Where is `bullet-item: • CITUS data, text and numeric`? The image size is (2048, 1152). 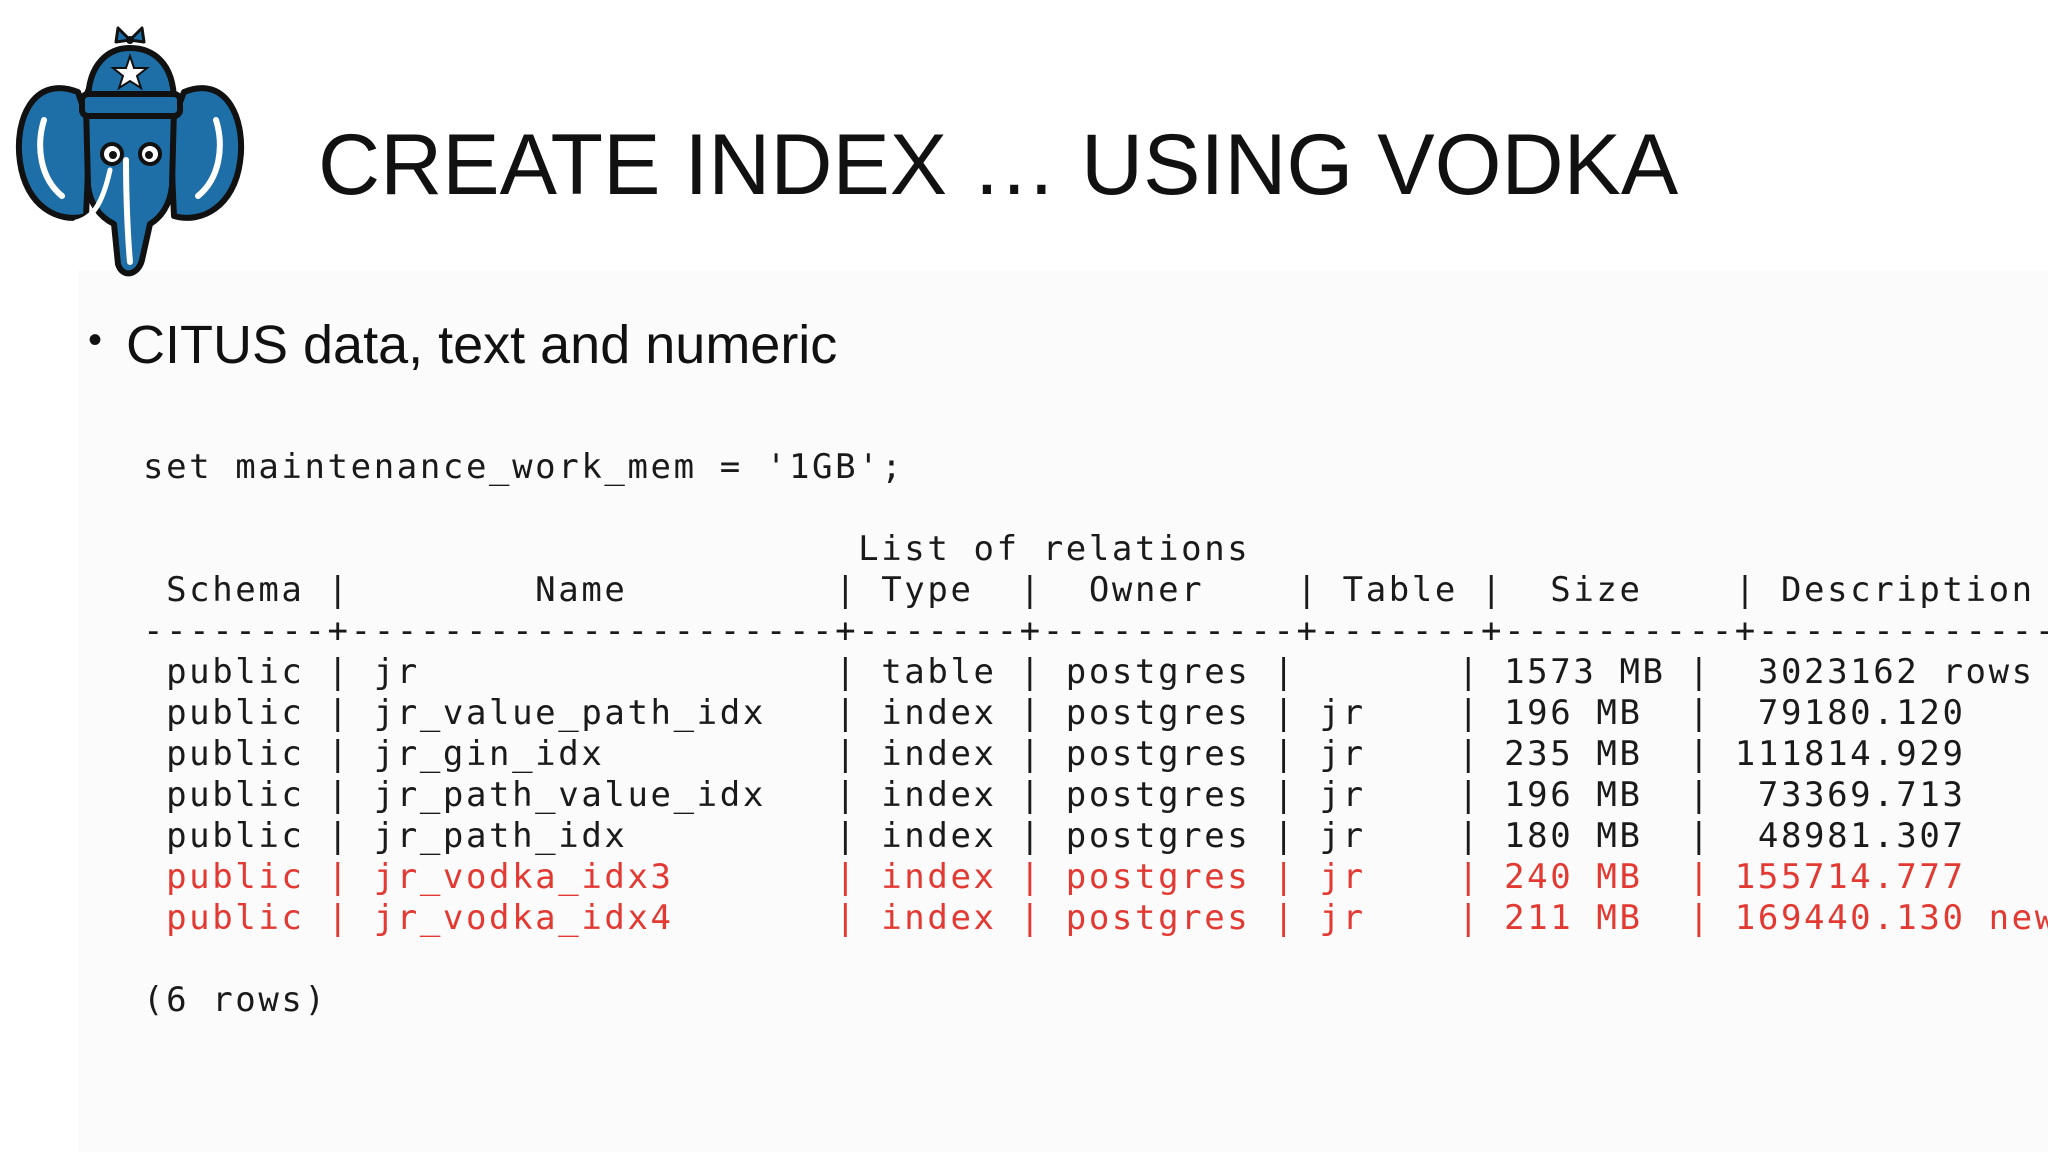
bullet-item: • CITUS data, text and numeric is located at coordinates (463, 345).